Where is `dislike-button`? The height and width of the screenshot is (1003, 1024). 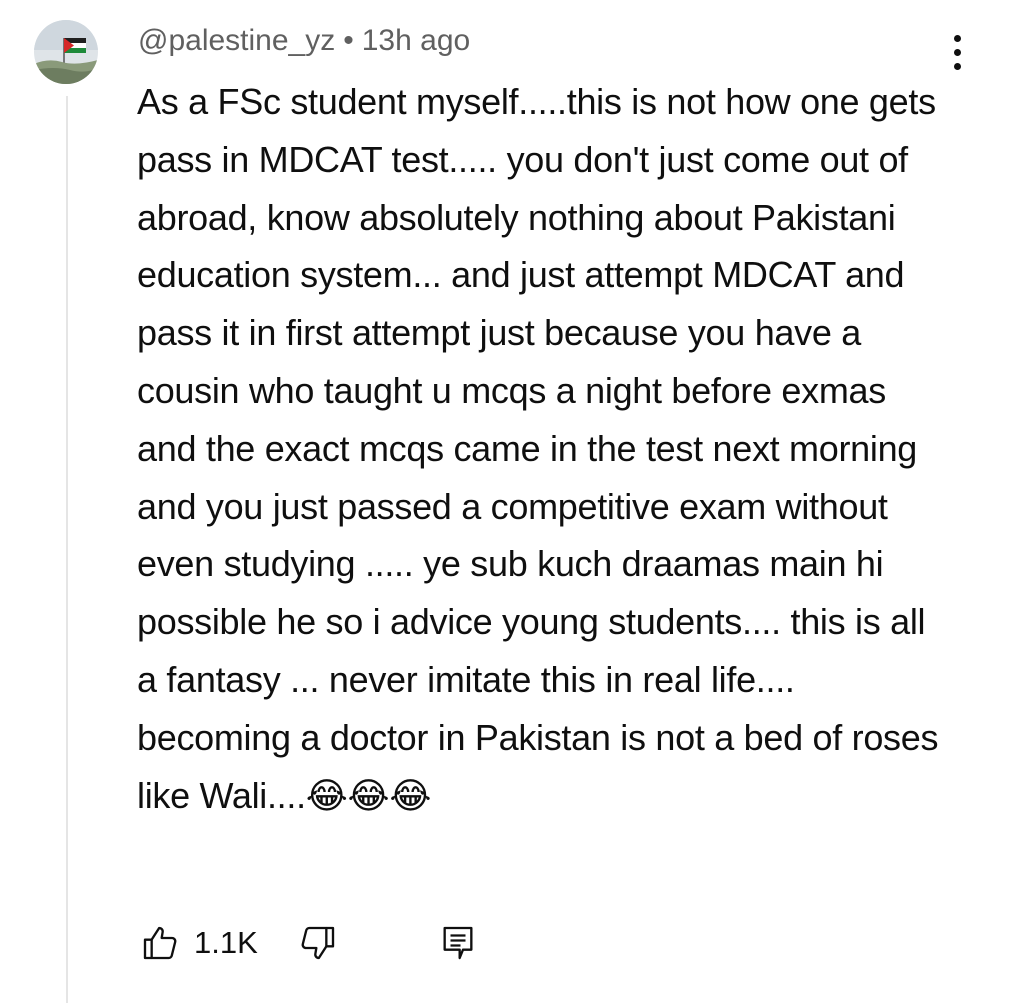
dislike-button is located at coordinates (318, 943).